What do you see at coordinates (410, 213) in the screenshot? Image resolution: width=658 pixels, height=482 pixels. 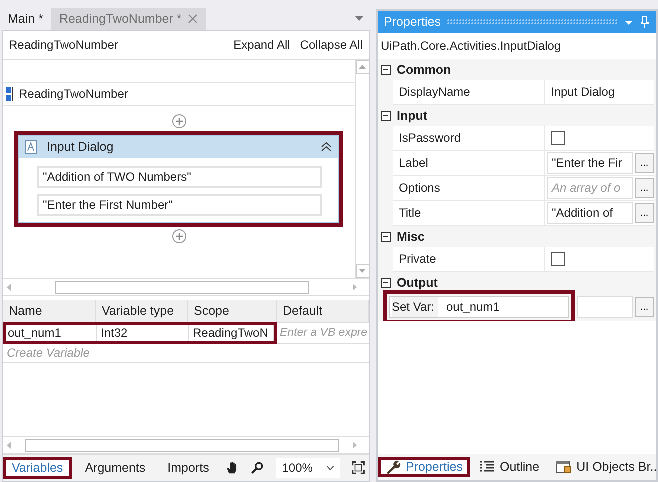 I see `property-label: Title` at bounding box center [410, 213].